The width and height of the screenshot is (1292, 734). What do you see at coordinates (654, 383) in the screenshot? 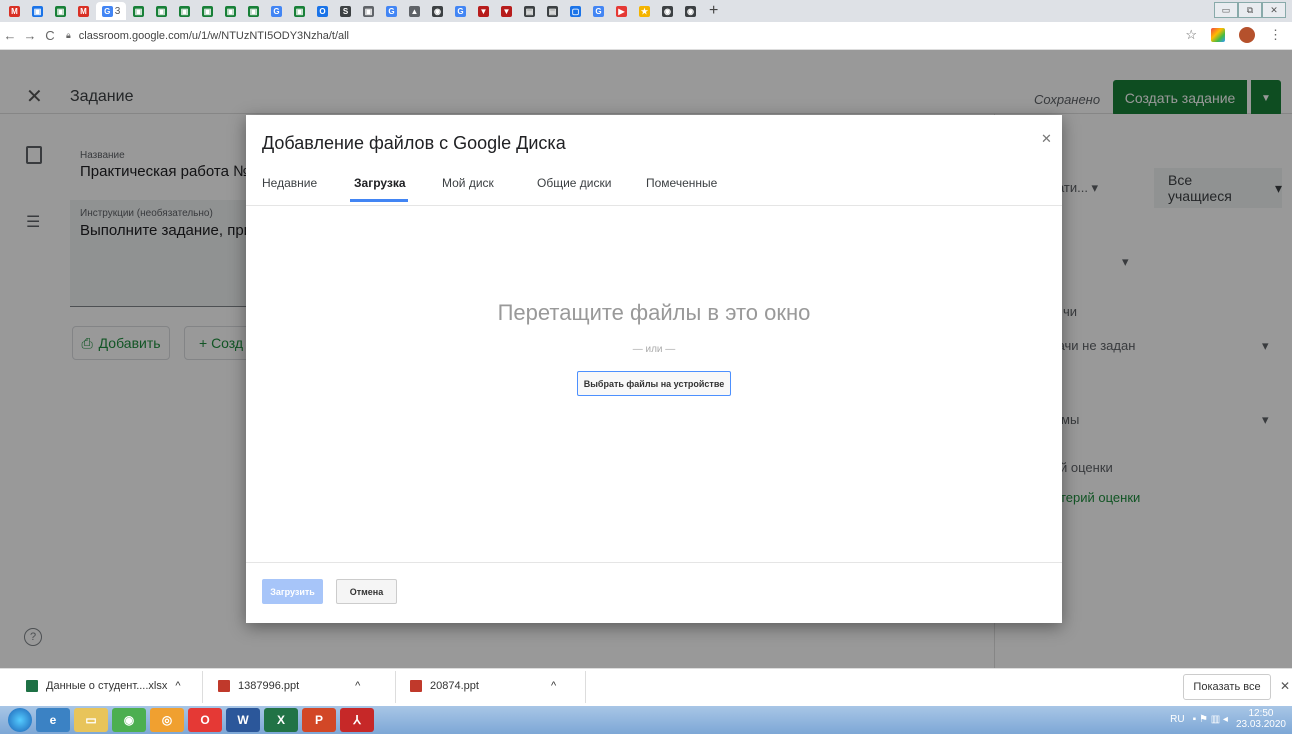
I see `choose-files-button: Выбрать файлы на устройстве` at bounding box center [654, 383].